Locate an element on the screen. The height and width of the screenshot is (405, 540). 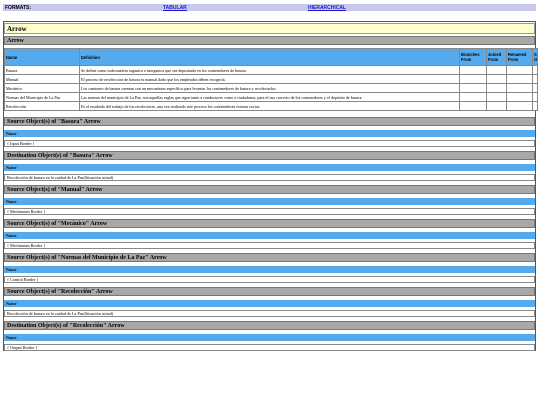
header-branches-from: Branches From is located at coordinates (473, 57).